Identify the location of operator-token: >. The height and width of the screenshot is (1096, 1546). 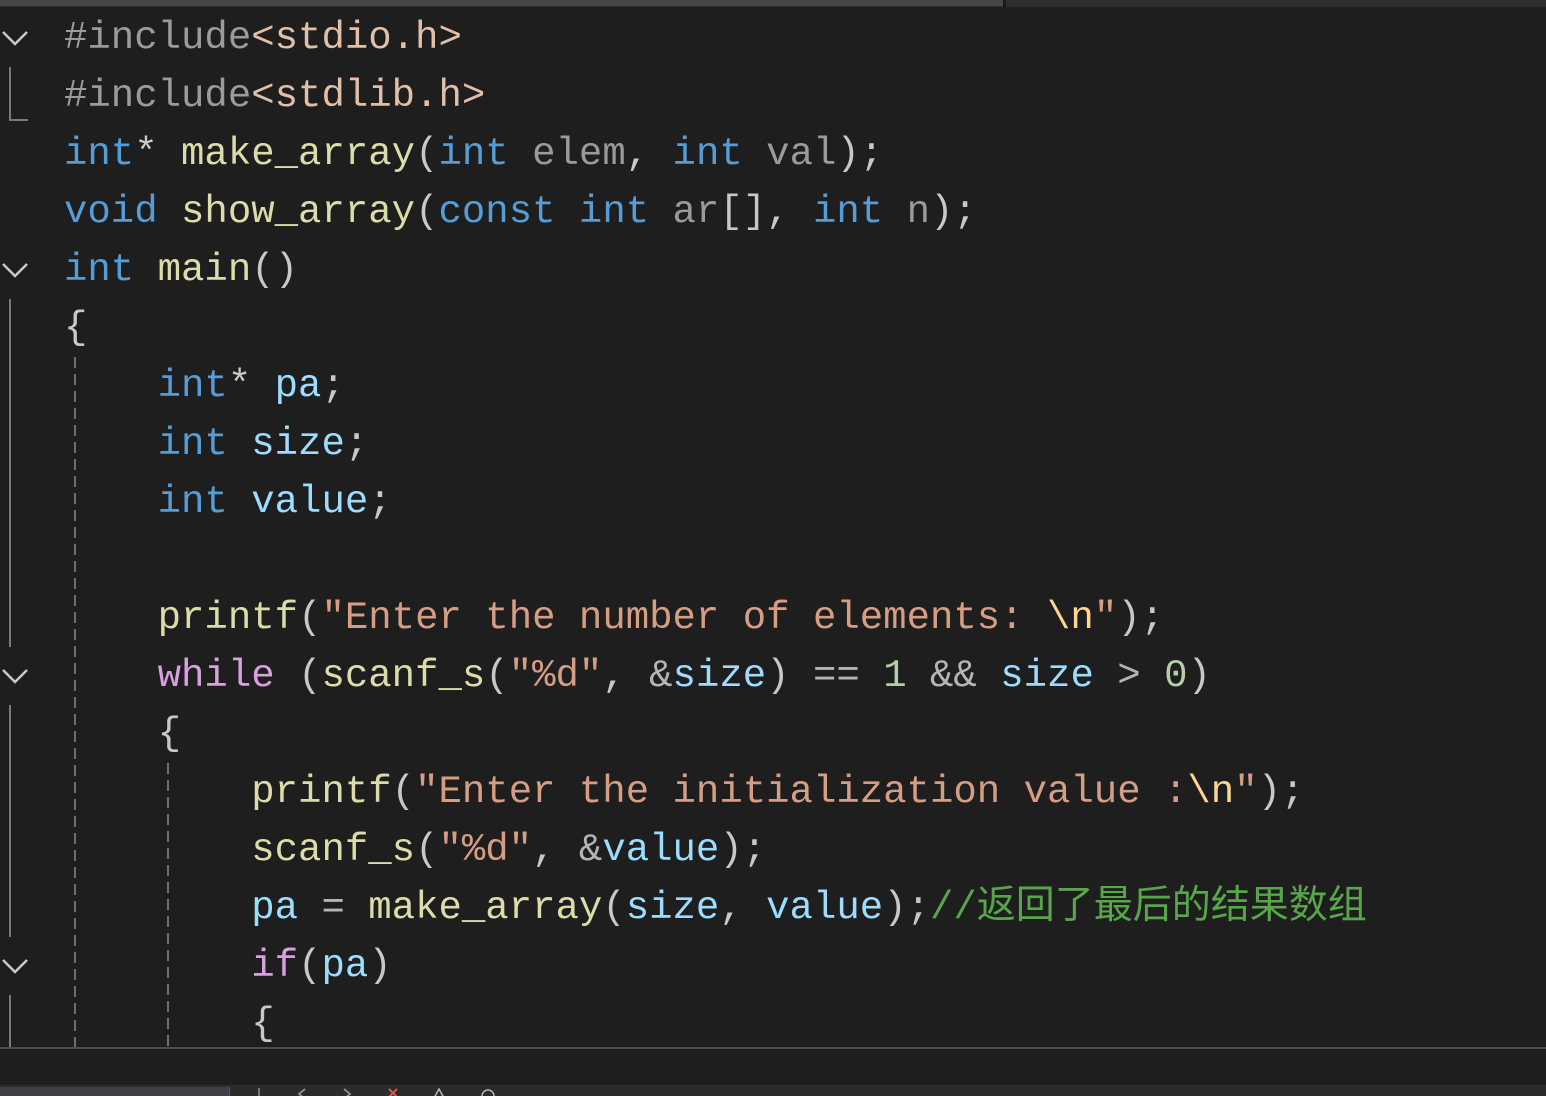
(1129, 676).